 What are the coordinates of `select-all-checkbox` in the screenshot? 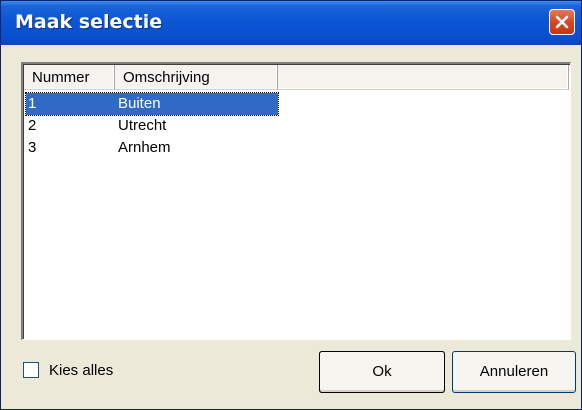 It's located at (31, 370).